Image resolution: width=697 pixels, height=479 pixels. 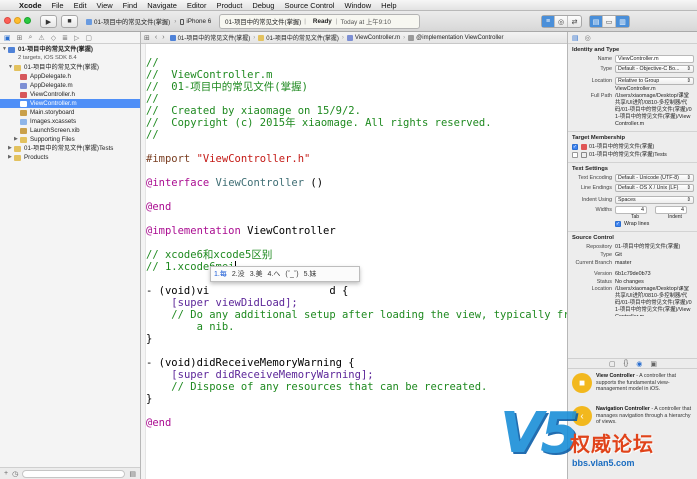 I want to click on ime-candidate: 4.へ, so click(x=274, y=274).